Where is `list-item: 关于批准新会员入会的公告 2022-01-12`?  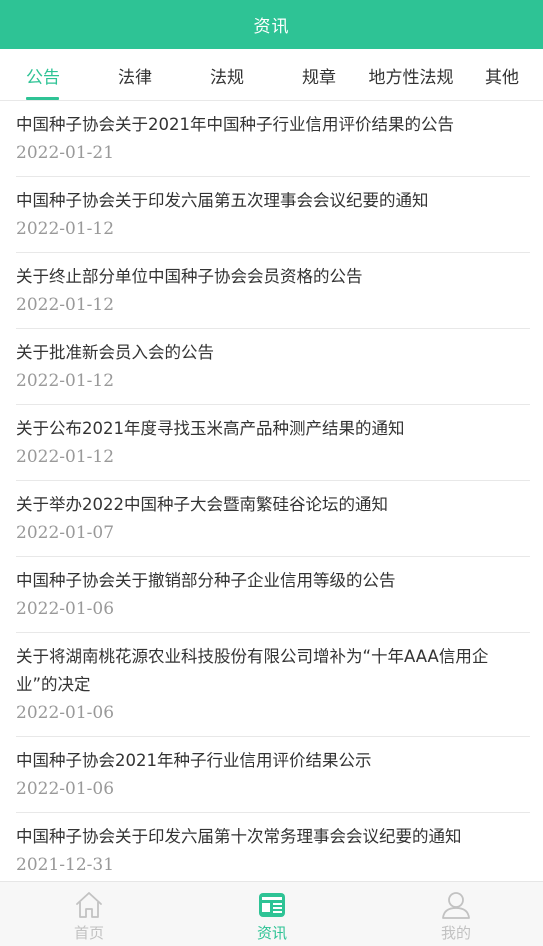 list-item: 关于批准新会员入会的公告 2022-01-12 is located at coordinates (273, 367).